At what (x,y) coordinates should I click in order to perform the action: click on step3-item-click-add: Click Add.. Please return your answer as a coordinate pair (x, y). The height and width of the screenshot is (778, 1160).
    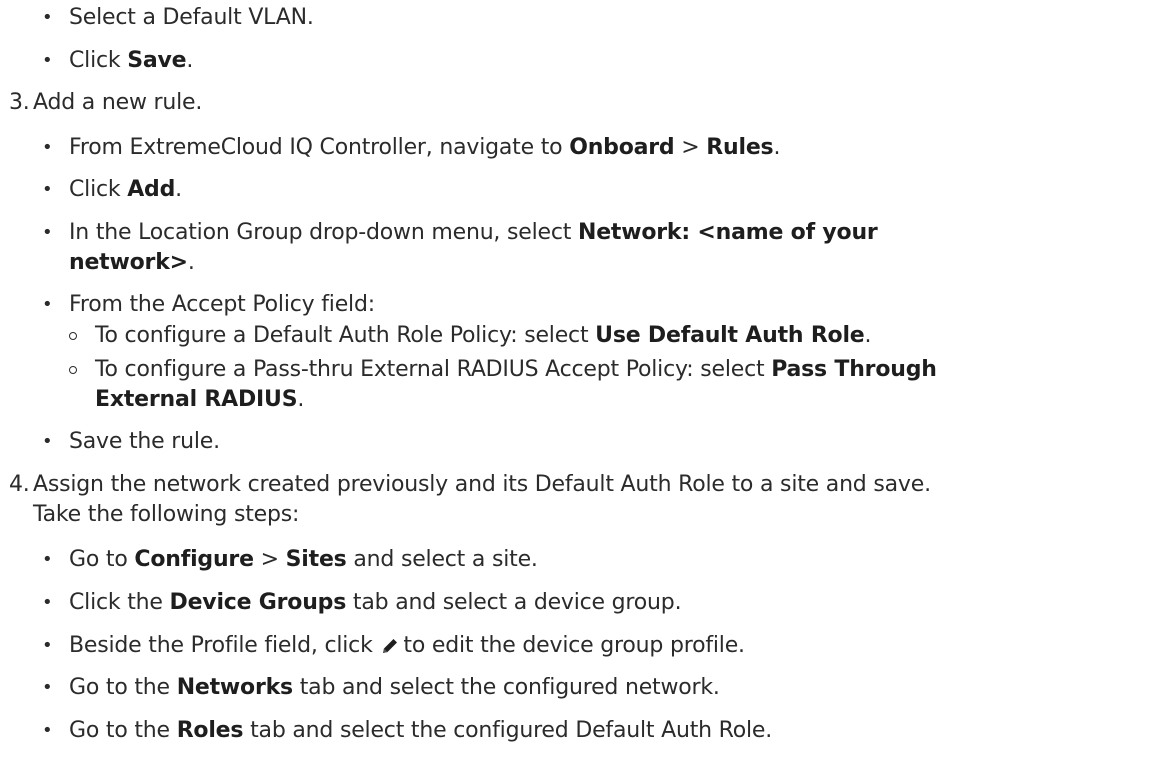
    Looking at the image, I should click on (125, 189).